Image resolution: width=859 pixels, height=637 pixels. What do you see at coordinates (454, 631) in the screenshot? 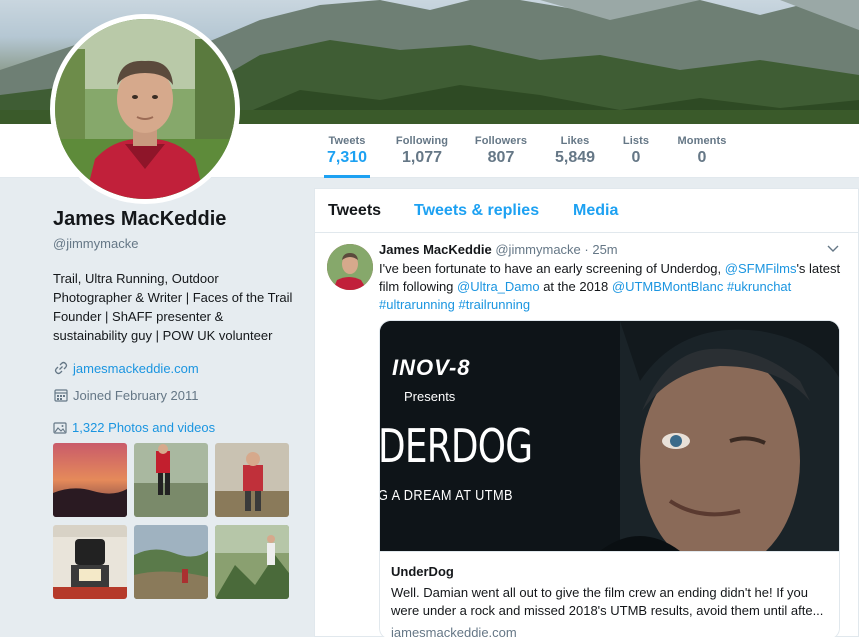
I see `card-domain: jamesmackeddie.com` at bounding box center [454, 631].